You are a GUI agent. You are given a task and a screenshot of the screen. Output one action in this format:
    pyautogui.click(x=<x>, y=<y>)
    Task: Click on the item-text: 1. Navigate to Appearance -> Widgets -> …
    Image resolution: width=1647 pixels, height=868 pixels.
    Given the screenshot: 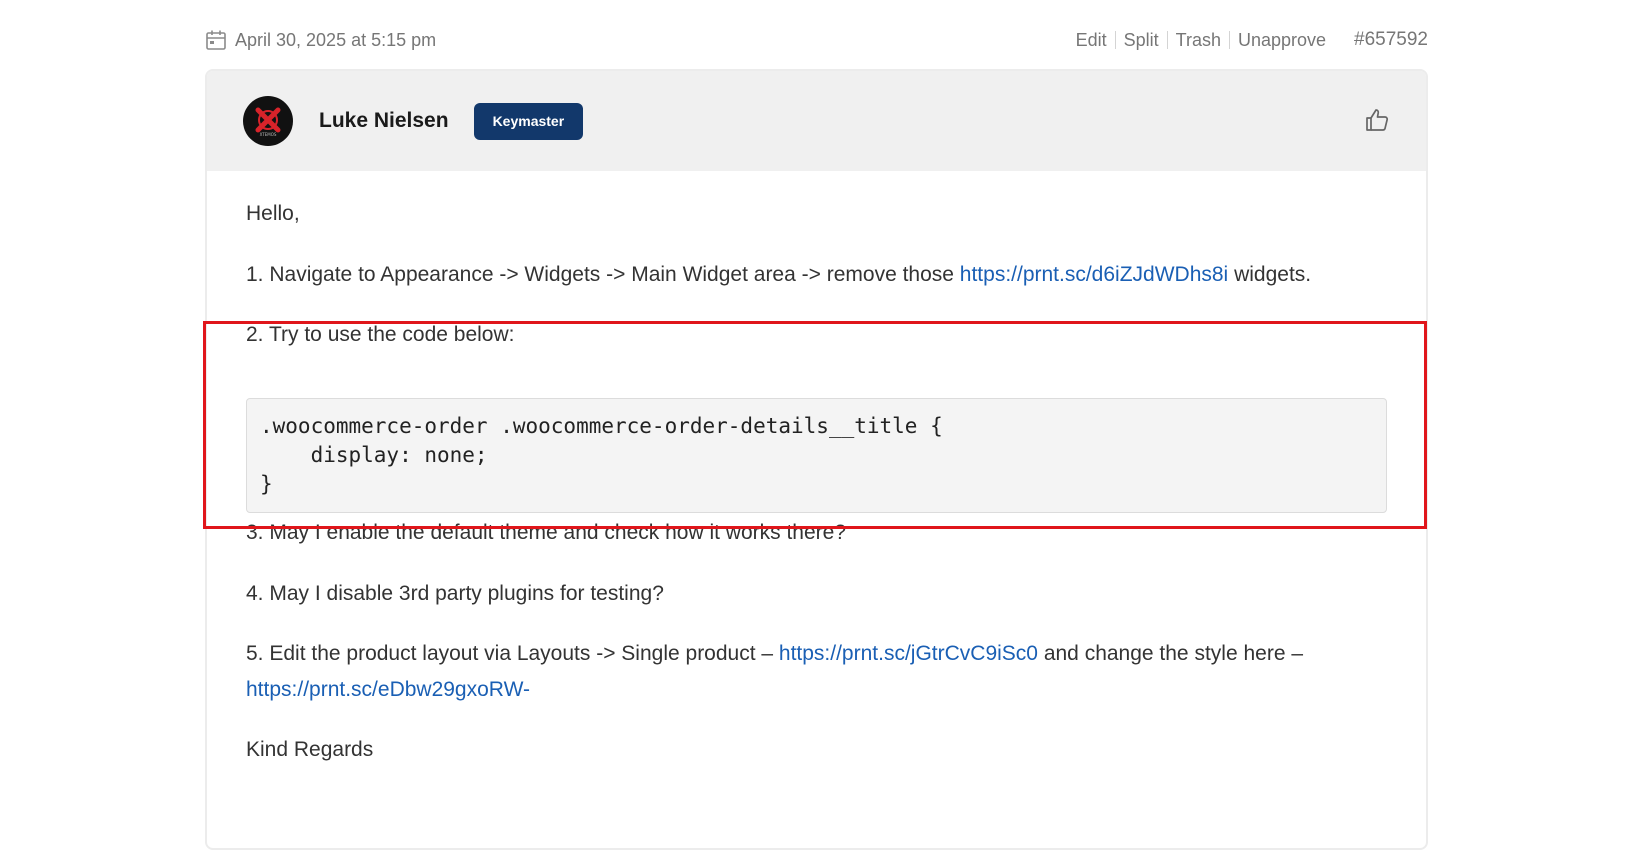 What is the action you would take?
    pyautogui.click(x=603, y=274)
    